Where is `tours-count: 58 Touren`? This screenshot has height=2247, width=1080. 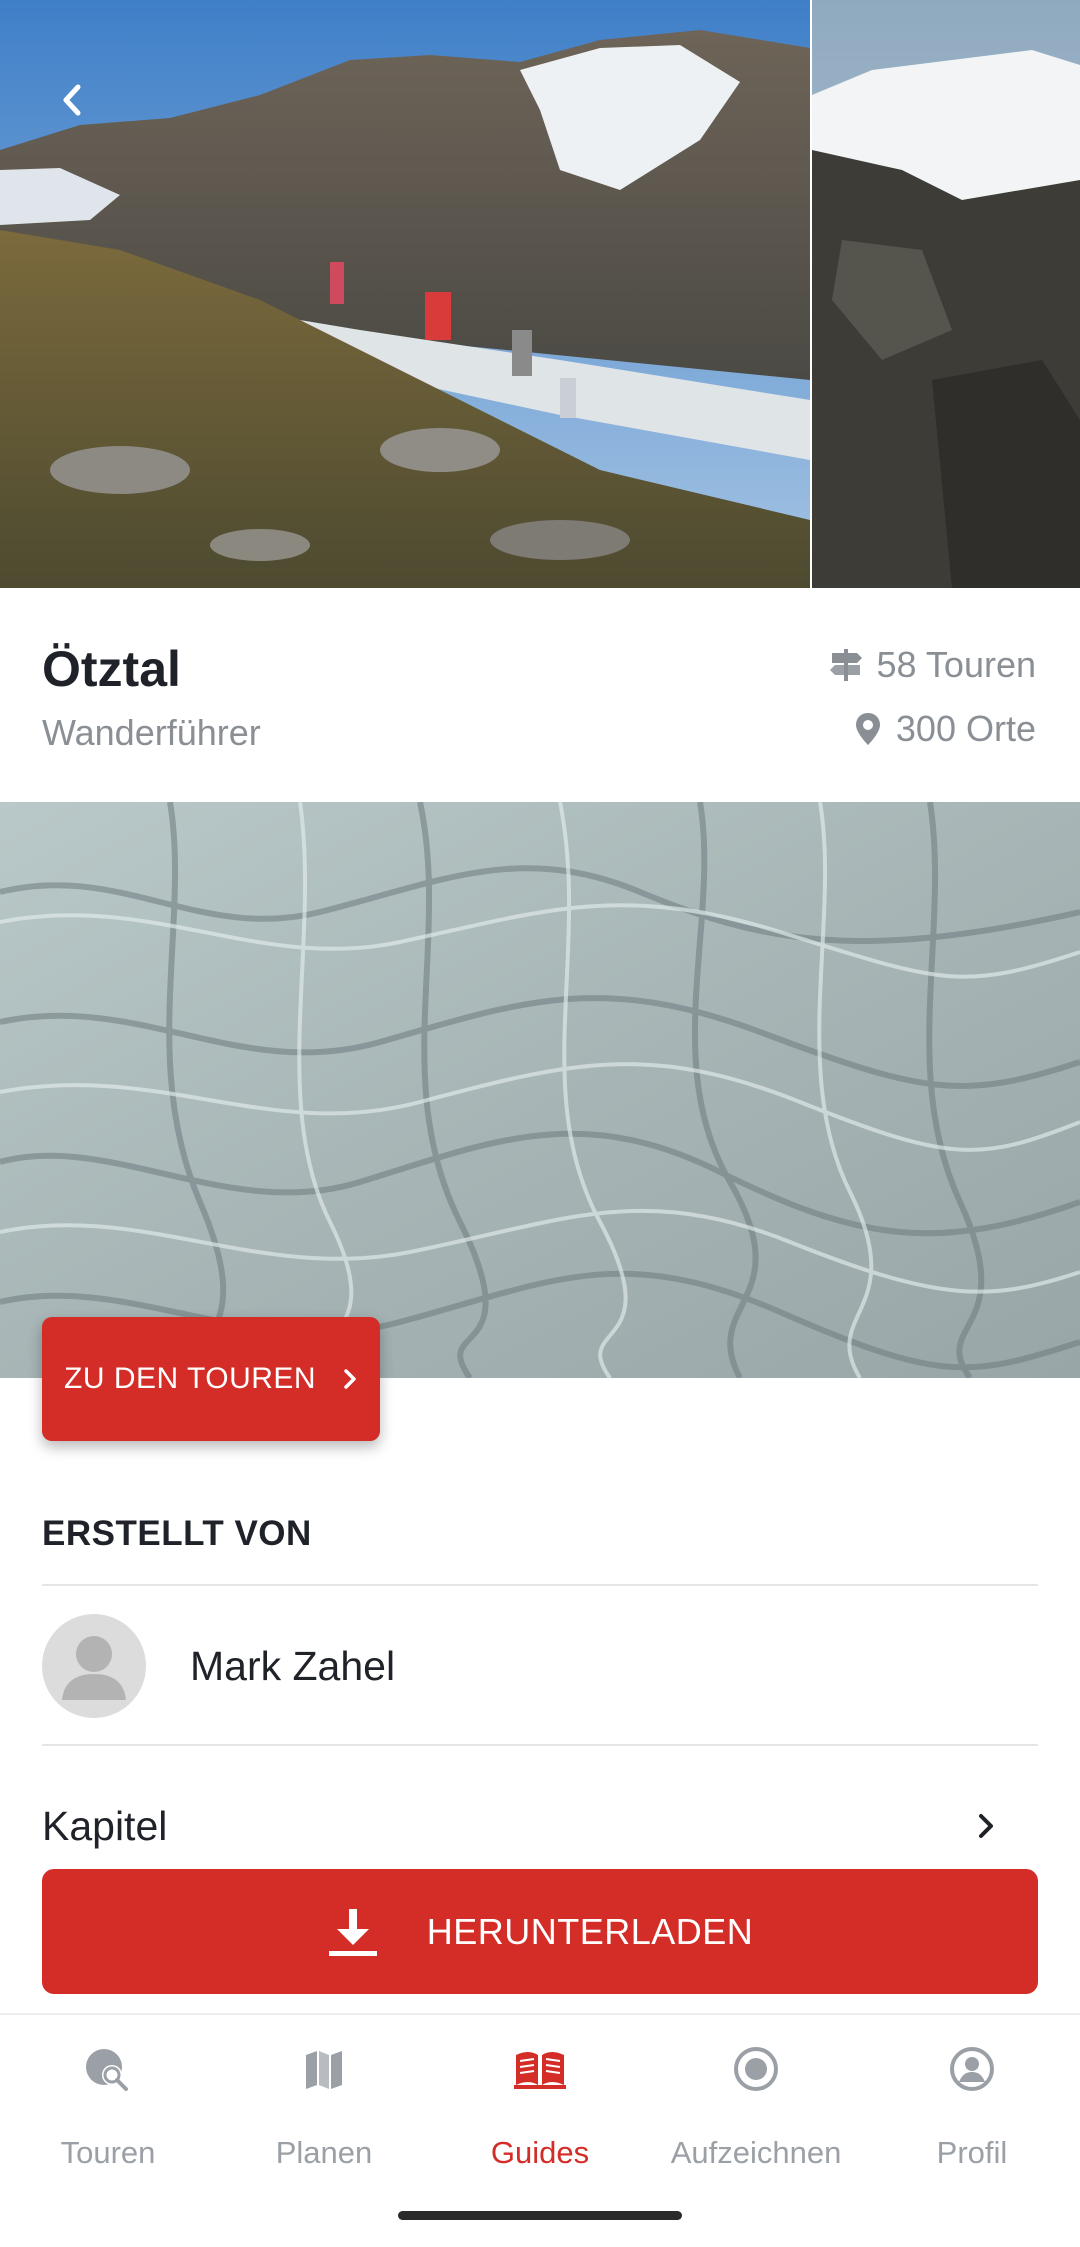 tours-count: 58 Touren is located at coordinates (932, 665).